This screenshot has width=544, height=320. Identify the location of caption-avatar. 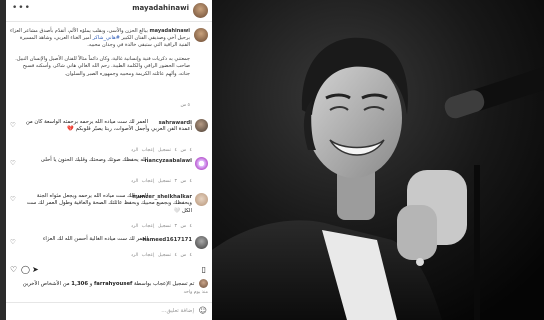
(201, 35).